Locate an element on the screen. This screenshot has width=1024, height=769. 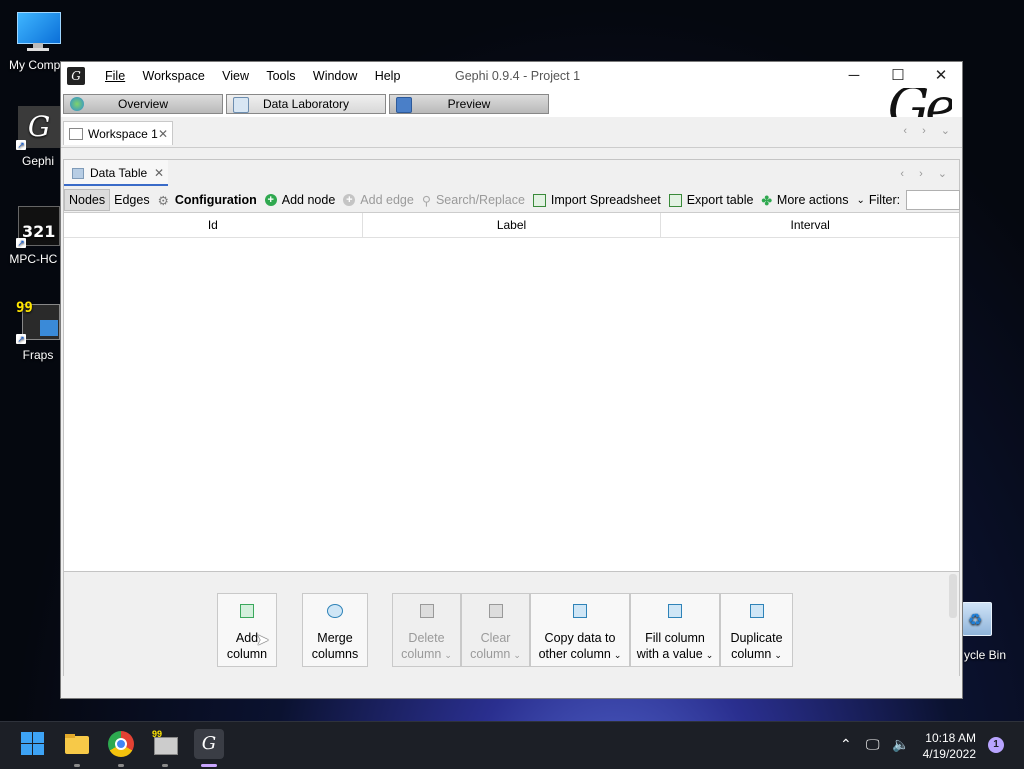
table-header-row: Id Label Interval is located at coordinates (511, 225).